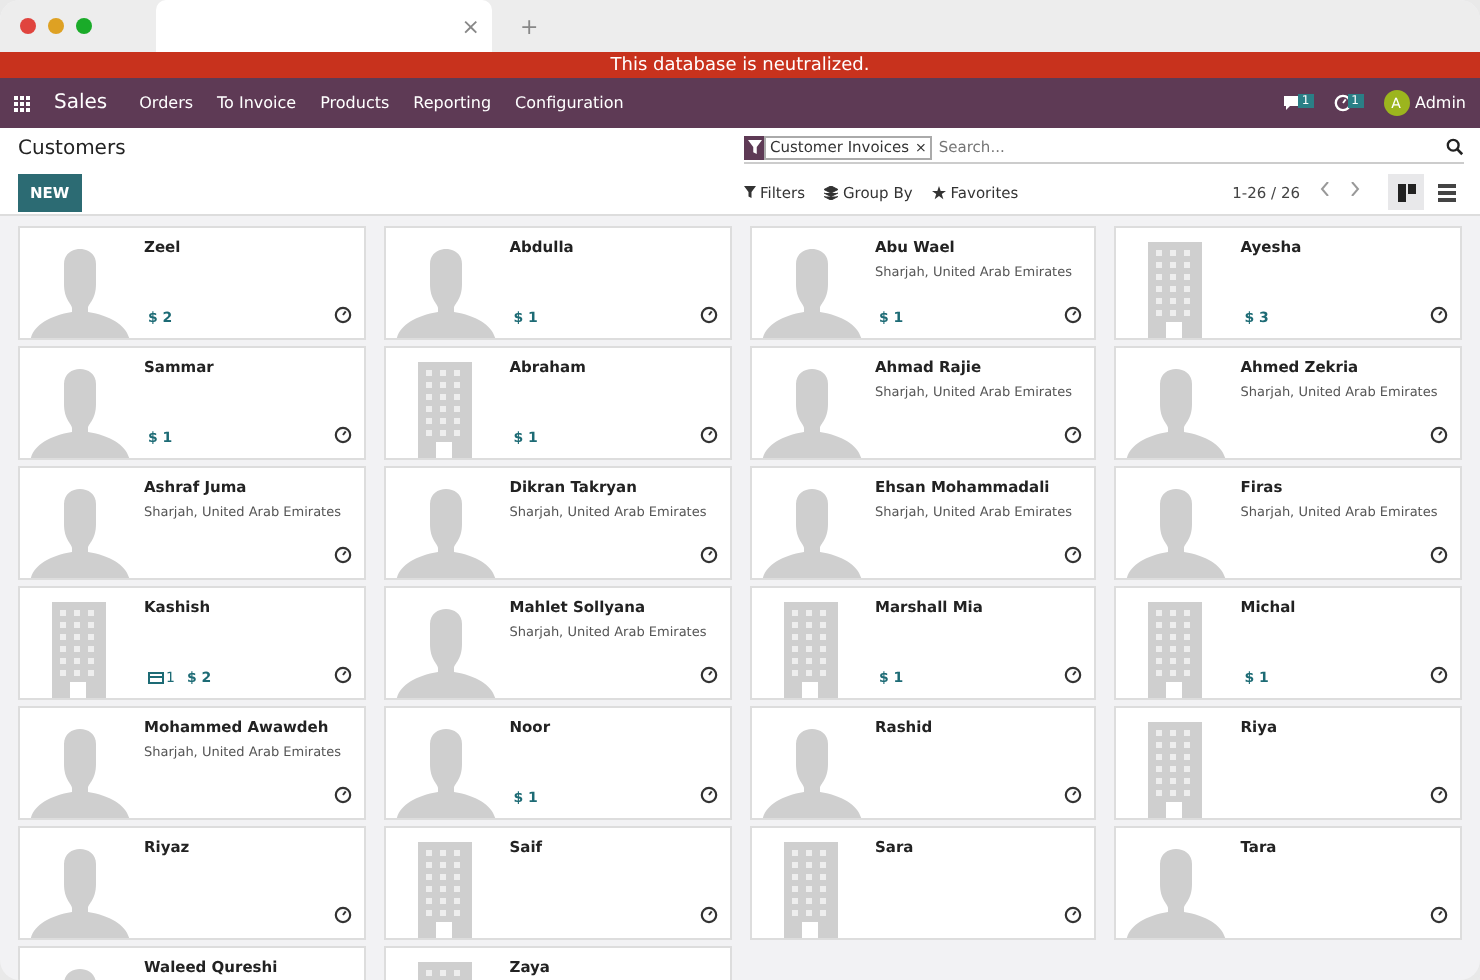 The height and width of the screenshot is (980, 1480). I want to click on menu-item: Products, so click(355, 103).